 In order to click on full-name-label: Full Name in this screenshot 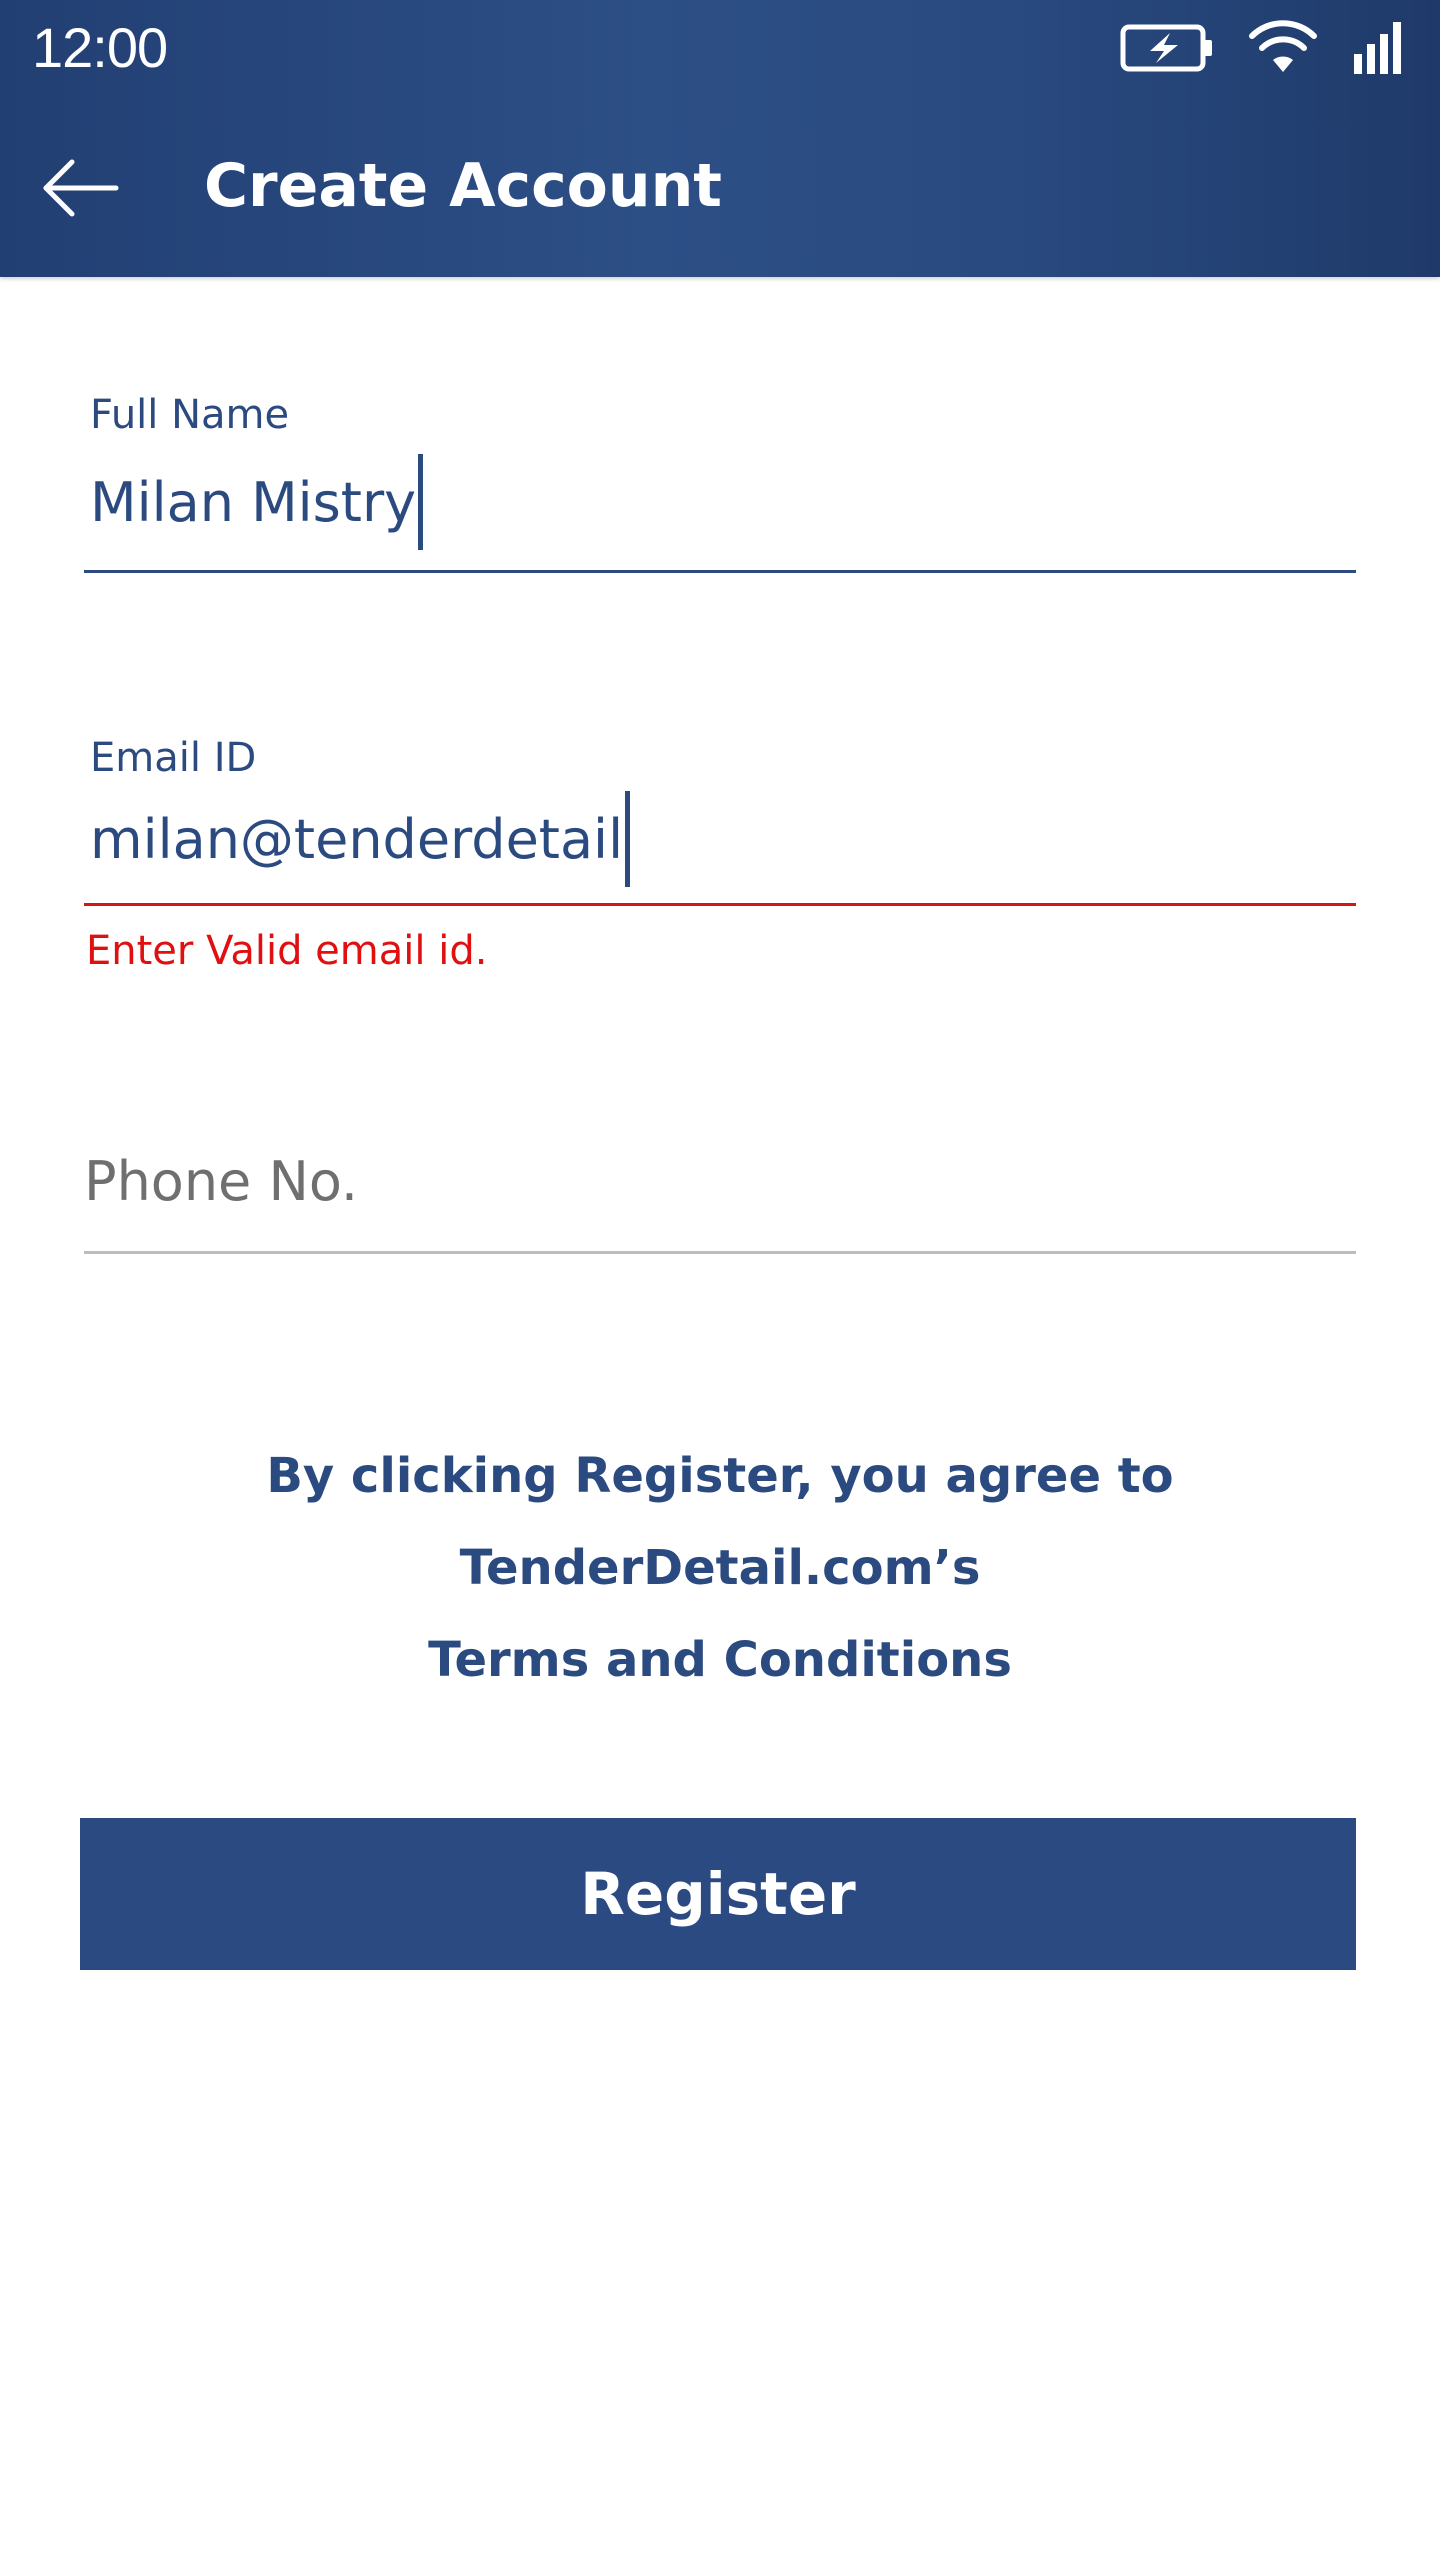, I will do `click(190, 415)`.